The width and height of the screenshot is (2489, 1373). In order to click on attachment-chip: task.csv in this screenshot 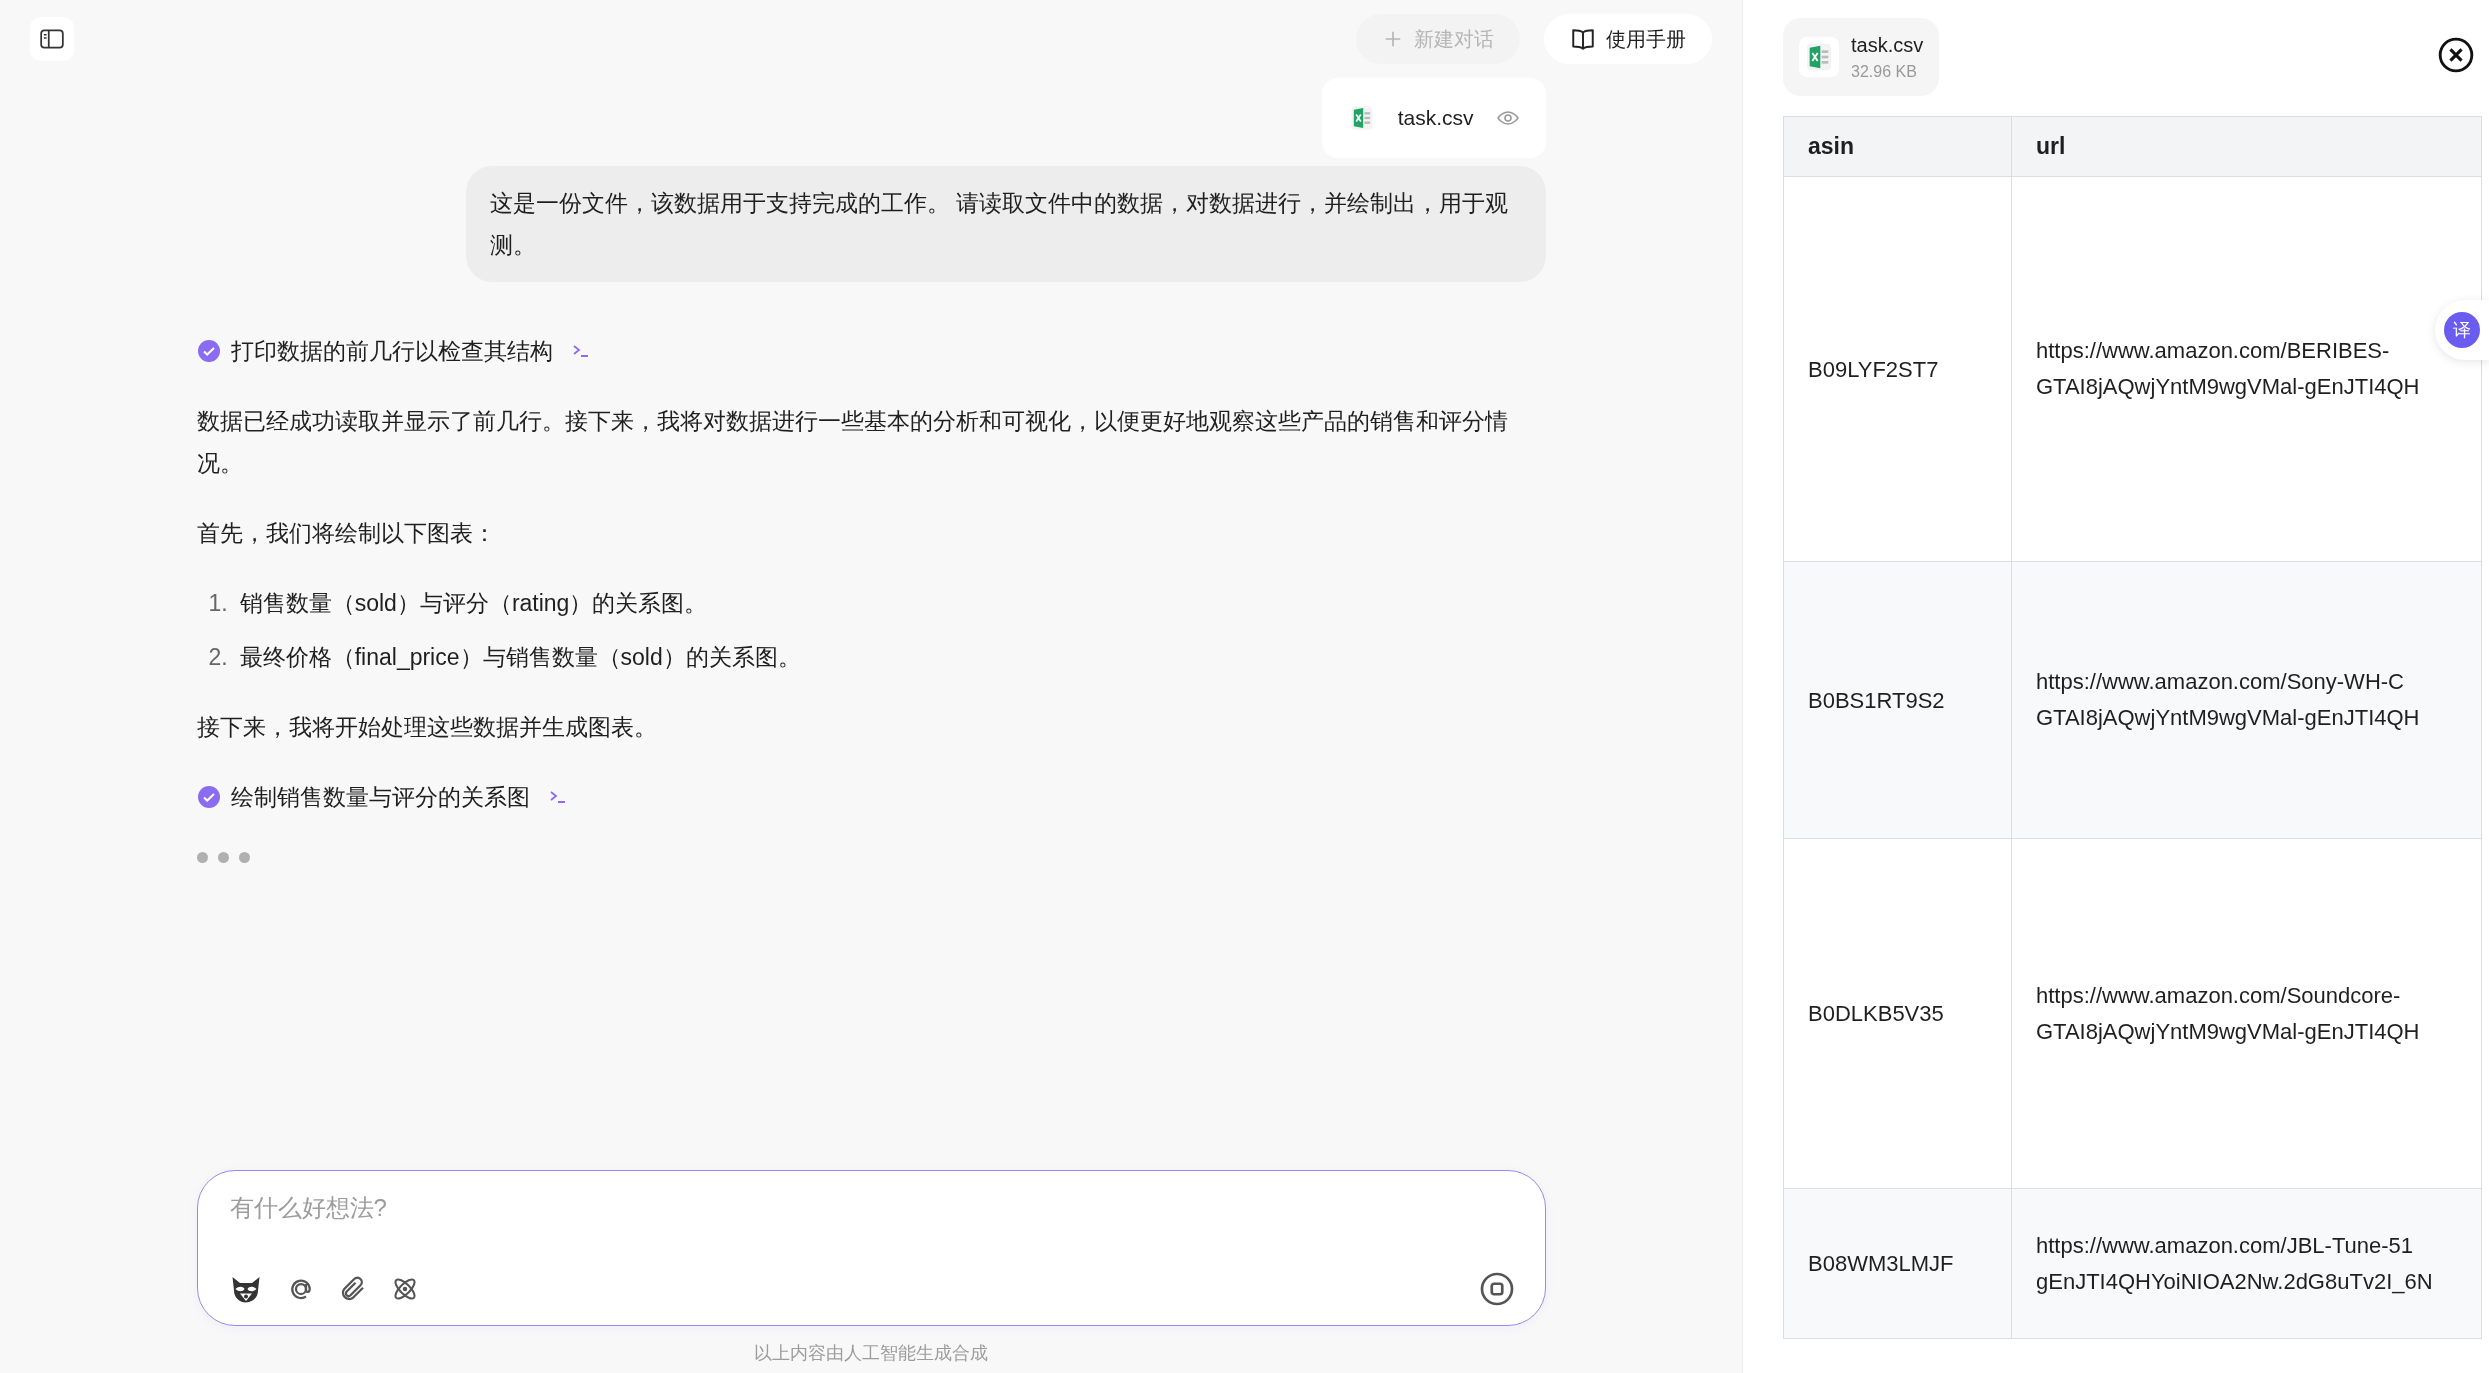, I will do `click(1433, 118)`.